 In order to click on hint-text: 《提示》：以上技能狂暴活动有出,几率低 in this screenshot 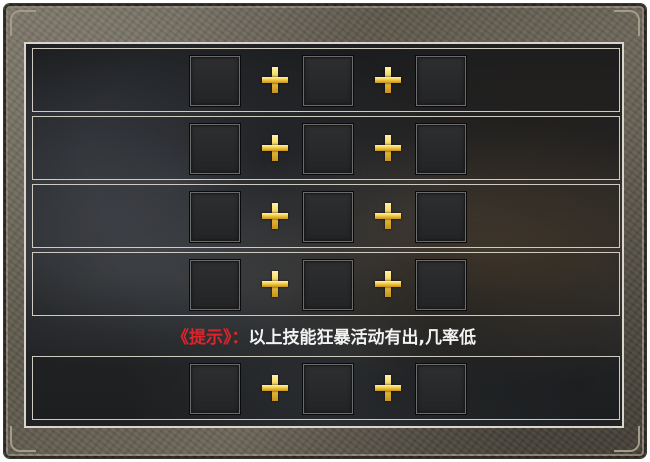, I will do `click(324, 338)`.